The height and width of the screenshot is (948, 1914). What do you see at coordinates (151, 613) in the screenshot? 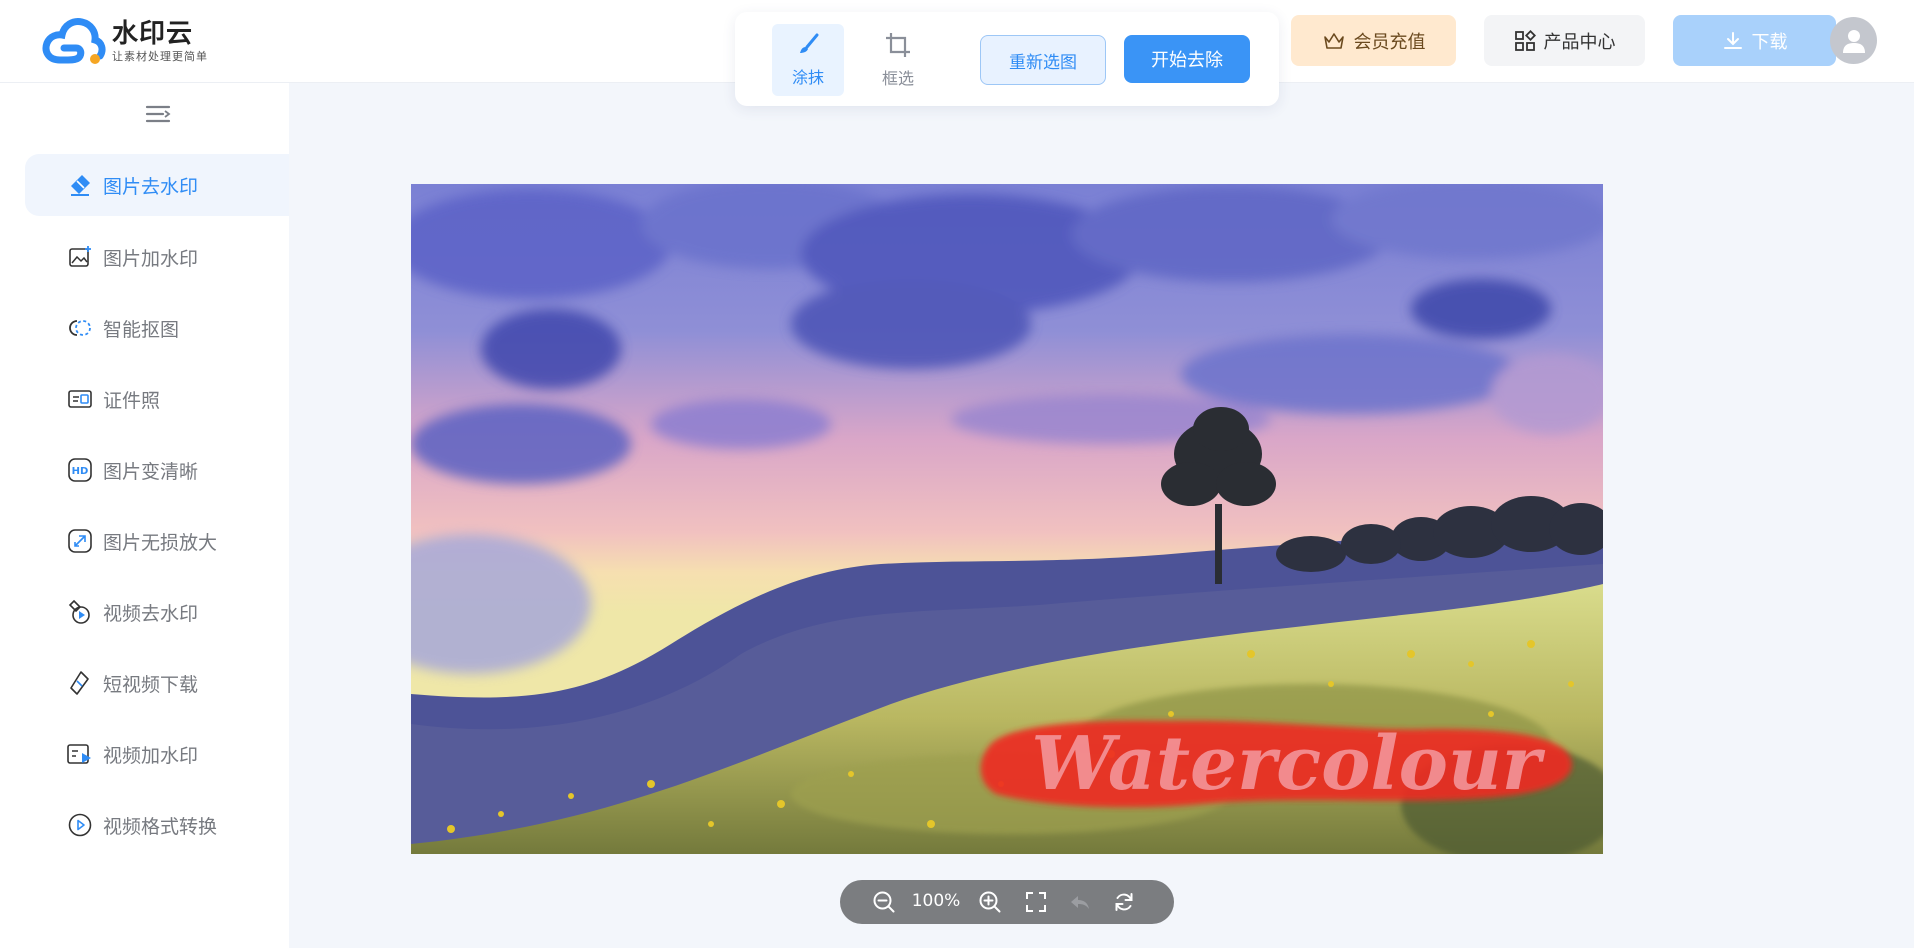
I see `sidebar-item-label: 视频去水印` at bounding box center [151, 613].